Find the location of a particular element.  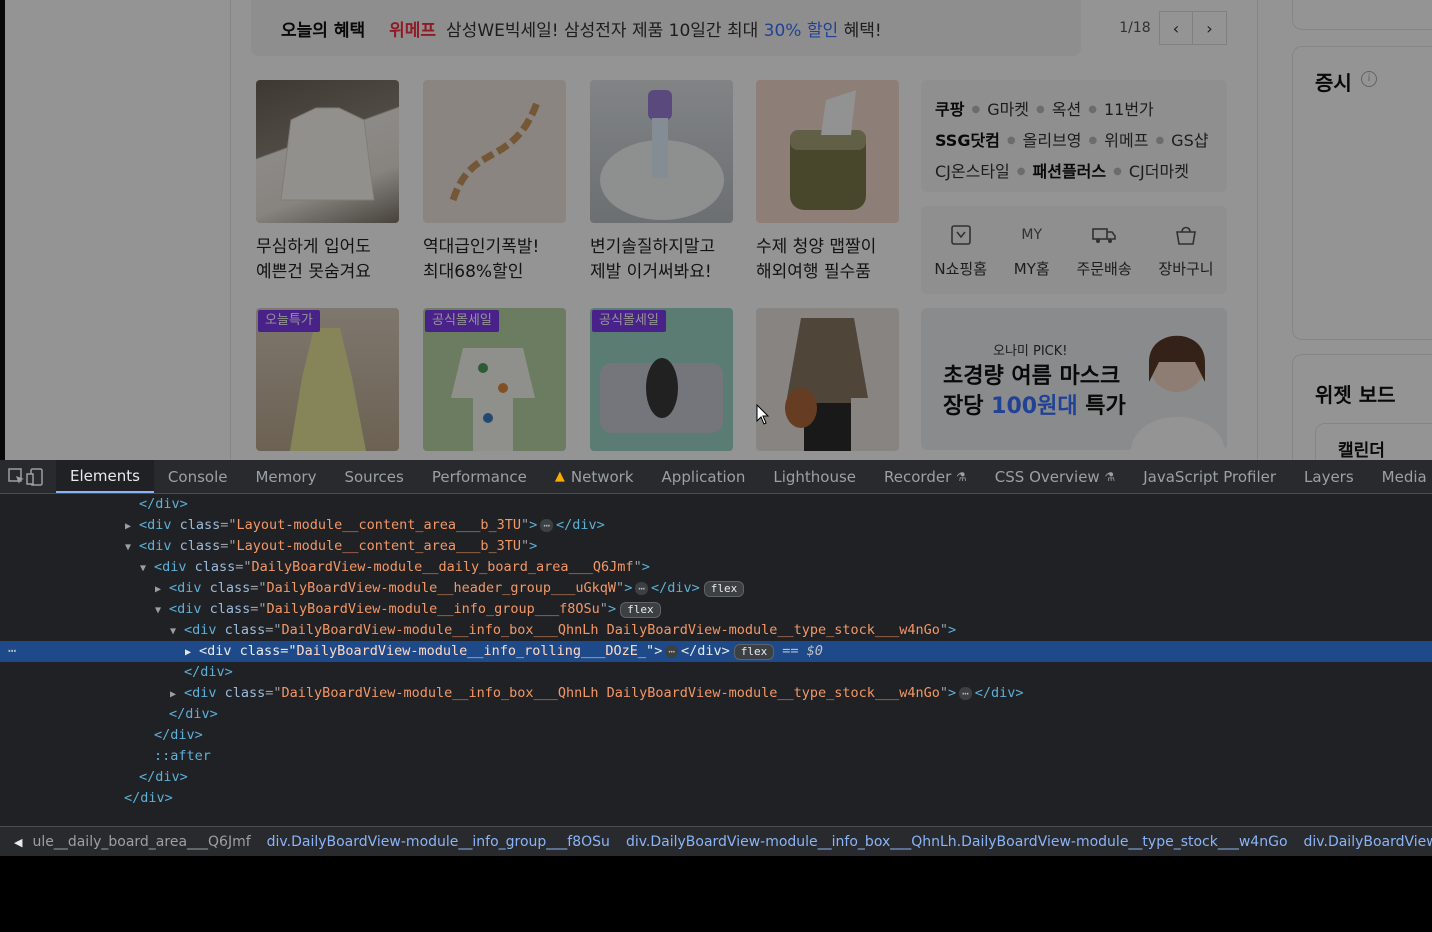

right-card-top is located at coordinates (1362, 15).